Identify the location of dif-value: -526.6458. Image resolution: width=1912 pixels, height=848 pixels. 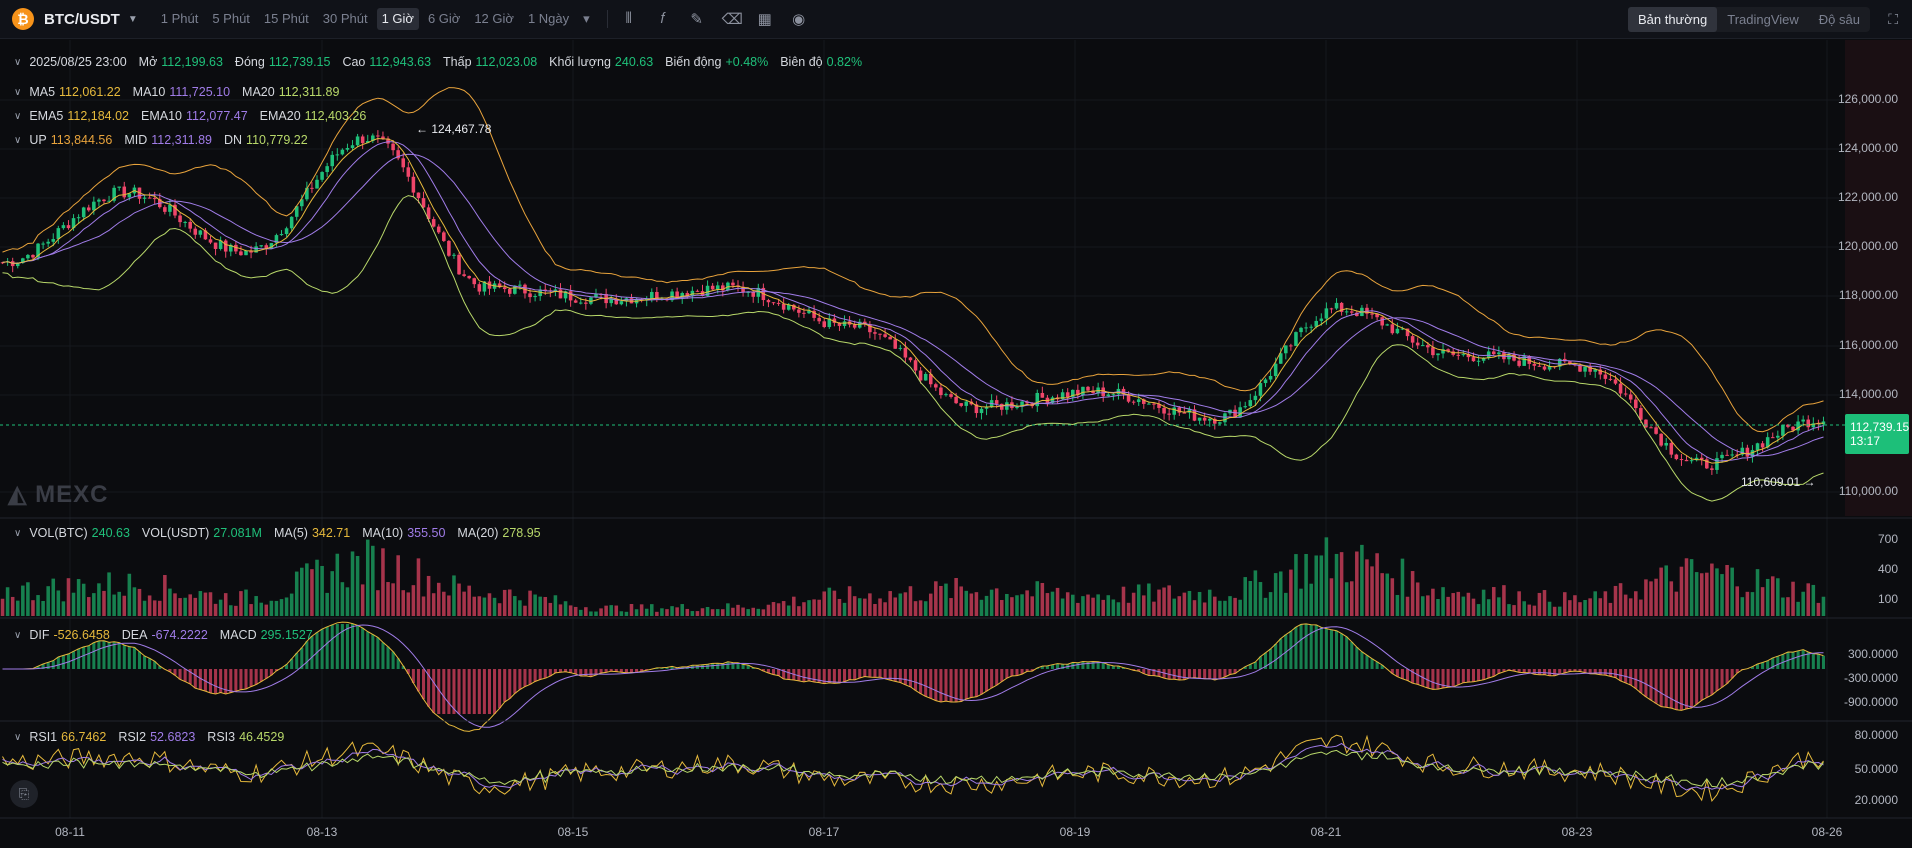
(81, 635).